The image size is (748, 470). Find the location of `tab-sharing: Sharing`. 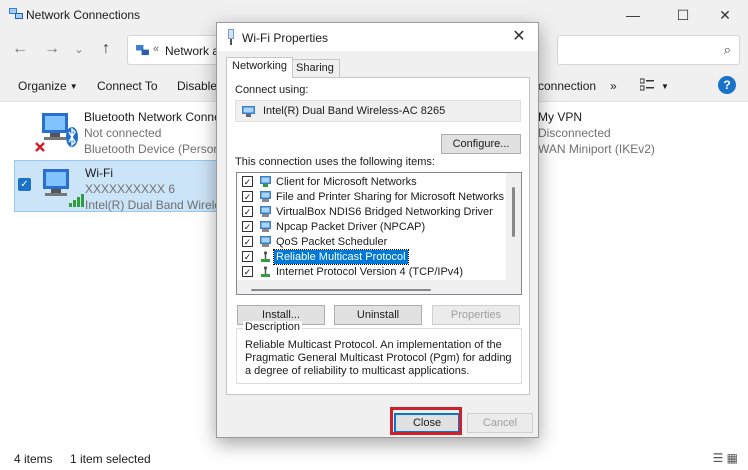

tab-sharing: Sharing is located at coordinates (315, 68).